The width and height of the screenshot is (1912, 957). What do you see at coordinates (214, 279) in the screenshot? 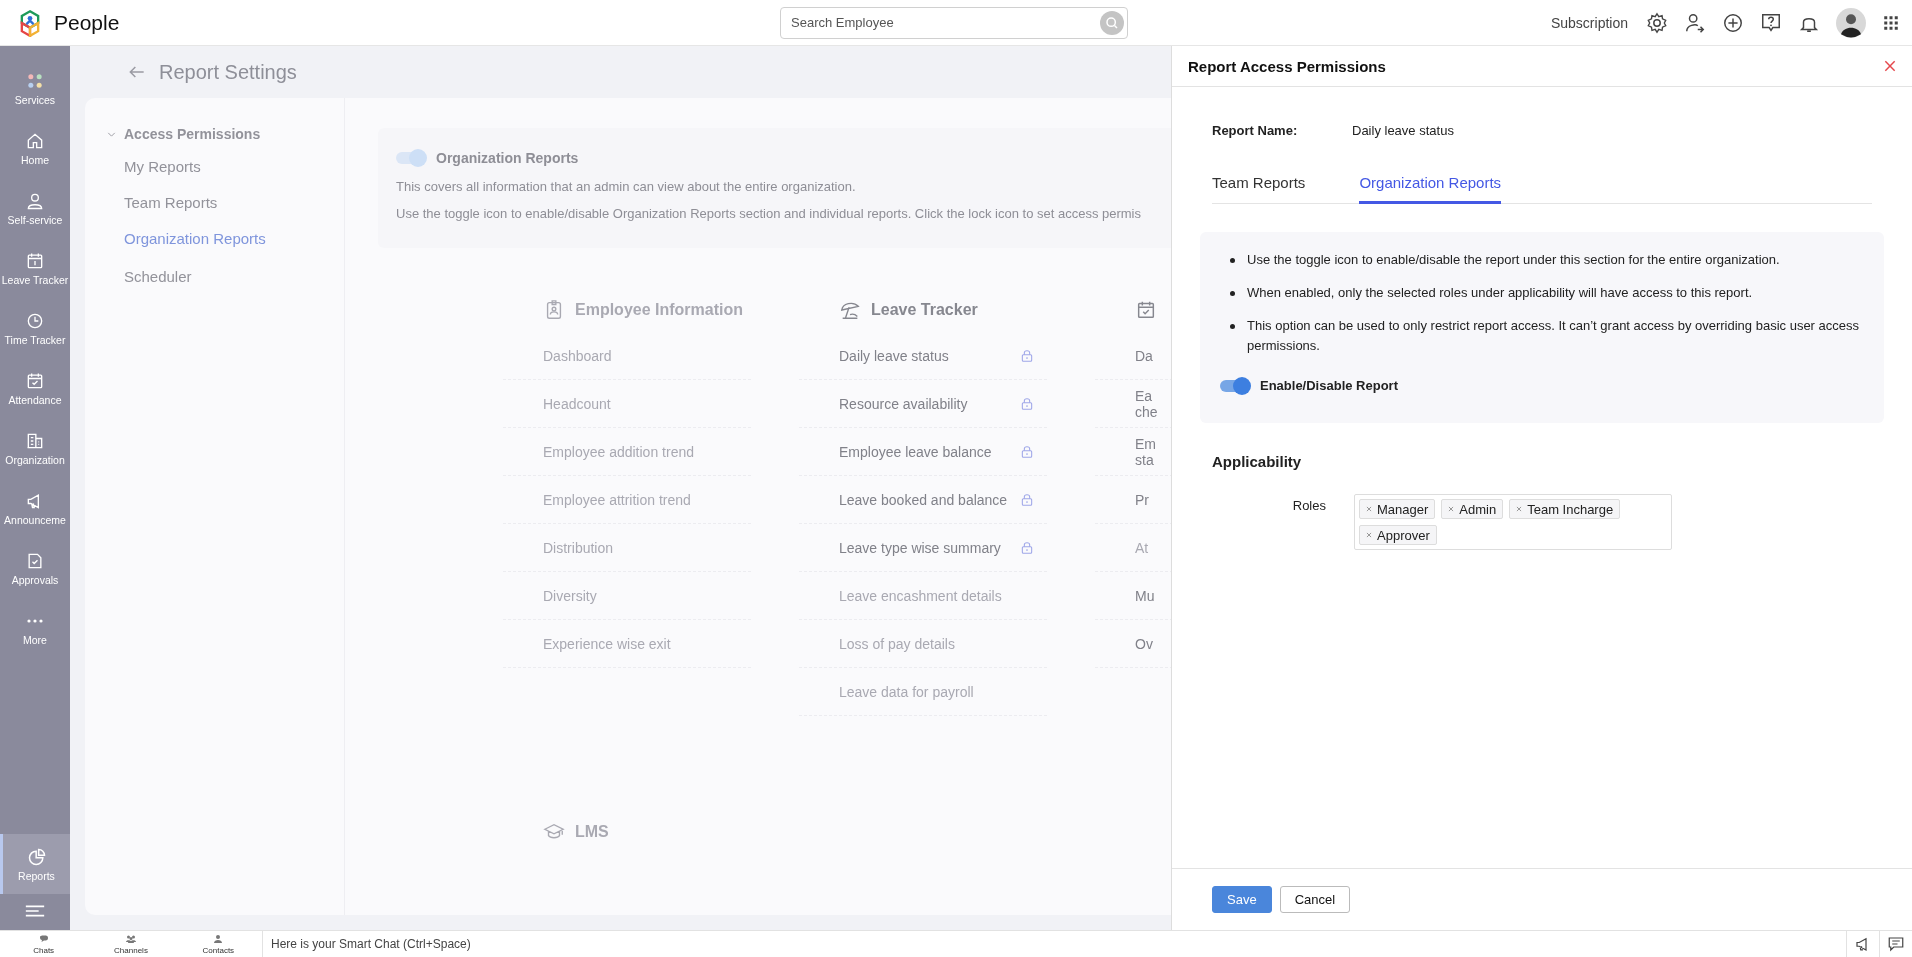
I see `nav-item: Scheduler` at bounding box center [214, 279].